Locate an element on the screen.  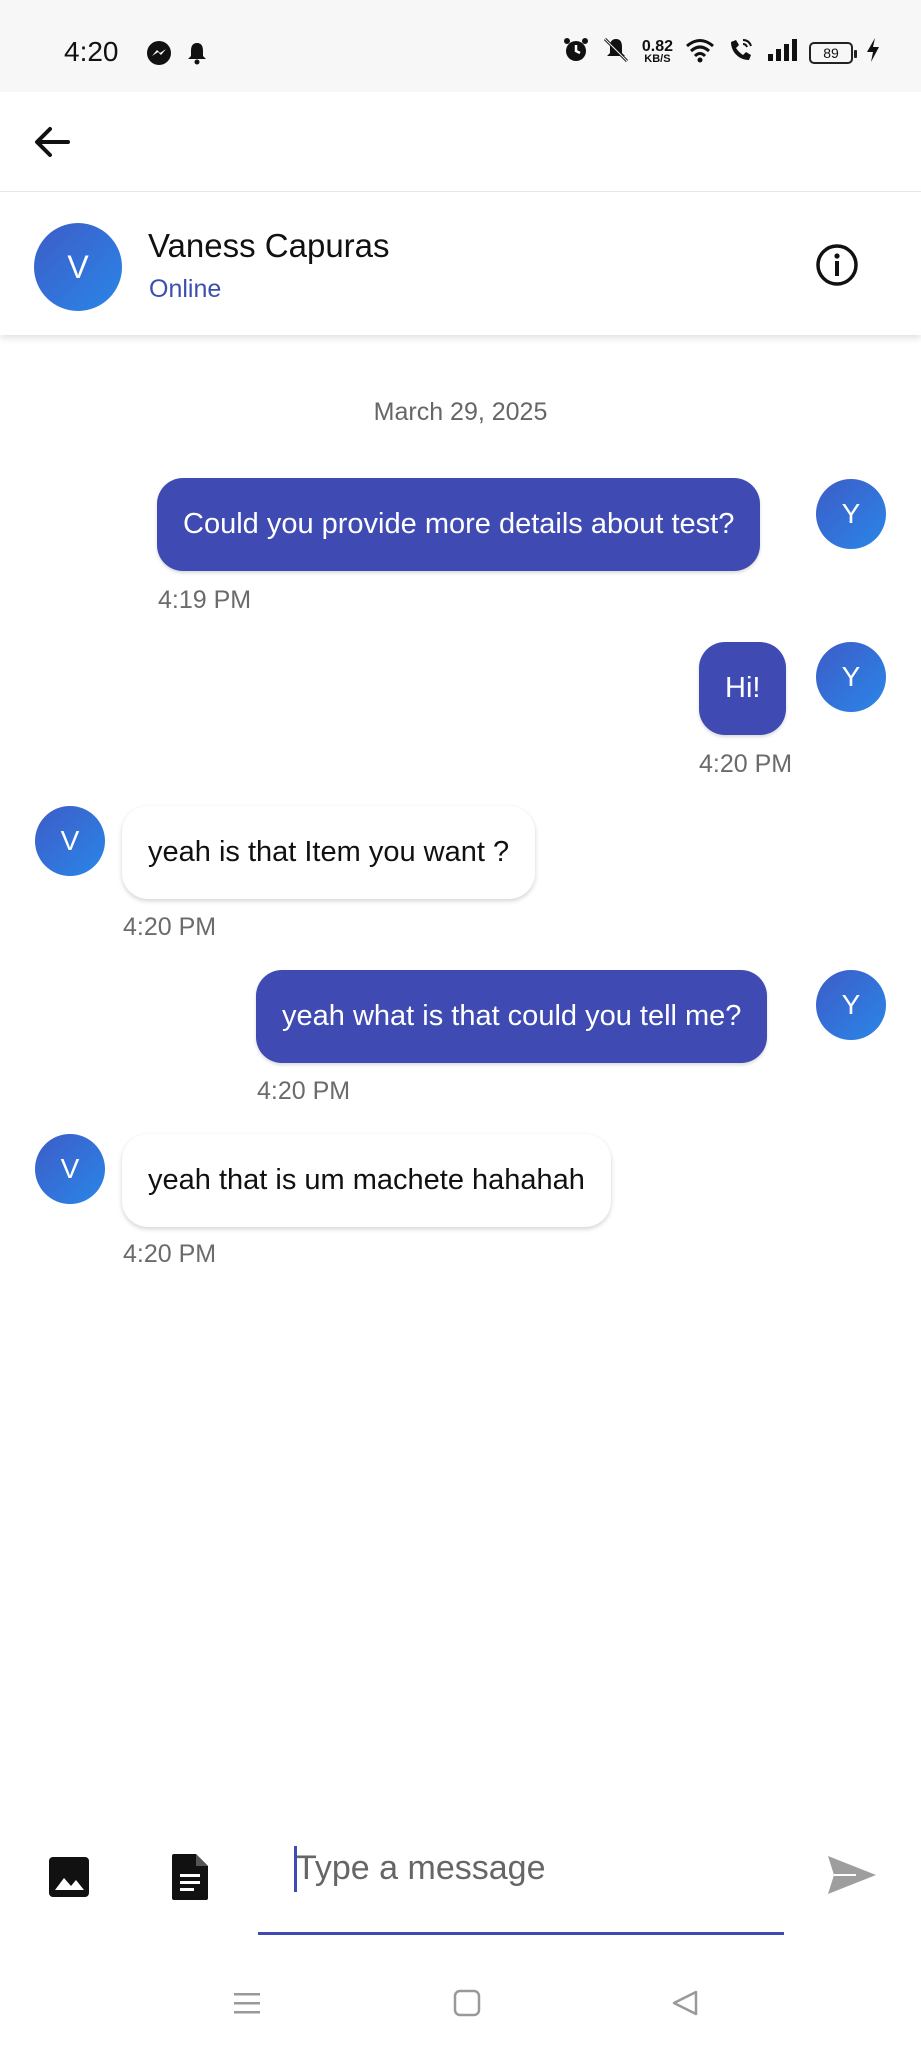
status-notification-icons is located at coordinates (177, 55).